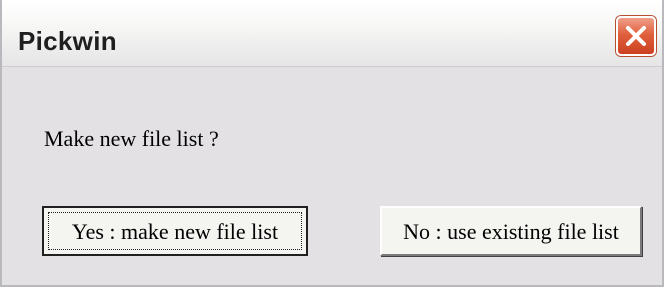 This screenshot has width=664, height=287. I want to click on close-icon, so click(636, 36).